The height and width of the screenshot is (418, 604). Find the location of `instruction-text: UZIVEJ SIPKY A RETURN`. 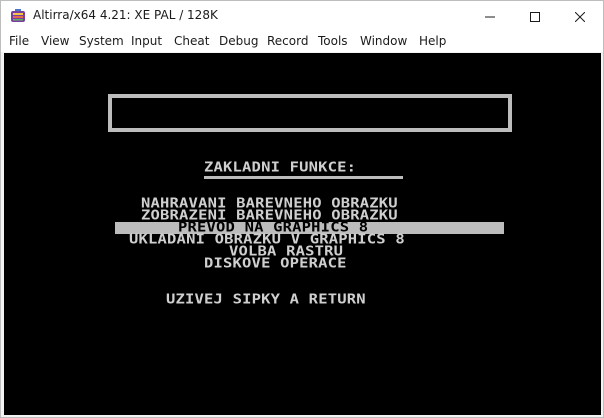

instruction-text: UZIVEJ SIPKY A RETURN is located at coordinates (266, 299).